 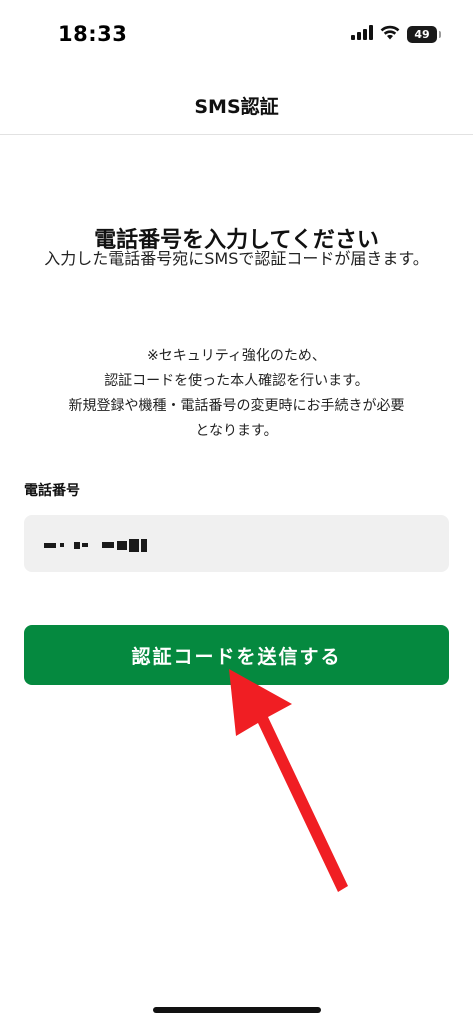 I want to click on battery-icon: 49, so click(x=424, y=34).